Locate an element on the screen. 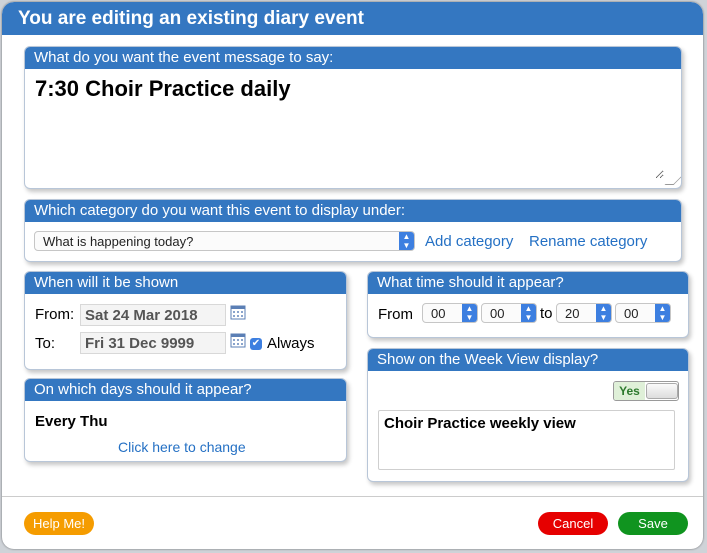 This screenshot has height=553, width=707. from-minute-value: 00 is located at coordinates (497, 313).